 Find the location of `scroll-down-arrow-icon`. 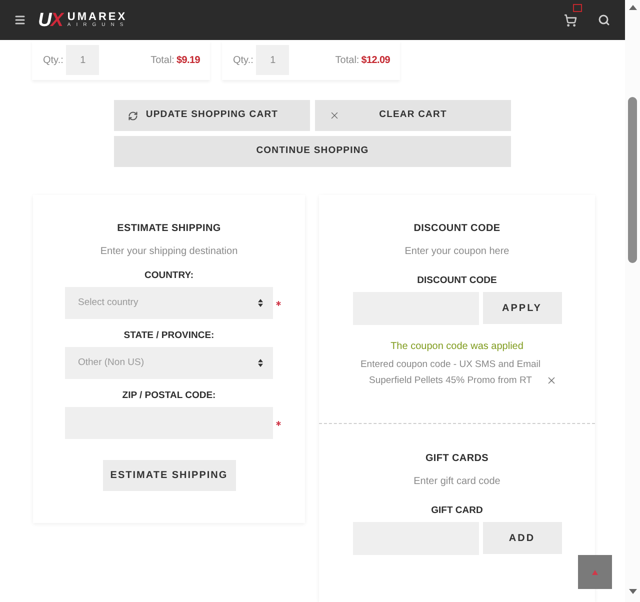

scroll-down-arrow-icon is located at coordinates (632, 591).